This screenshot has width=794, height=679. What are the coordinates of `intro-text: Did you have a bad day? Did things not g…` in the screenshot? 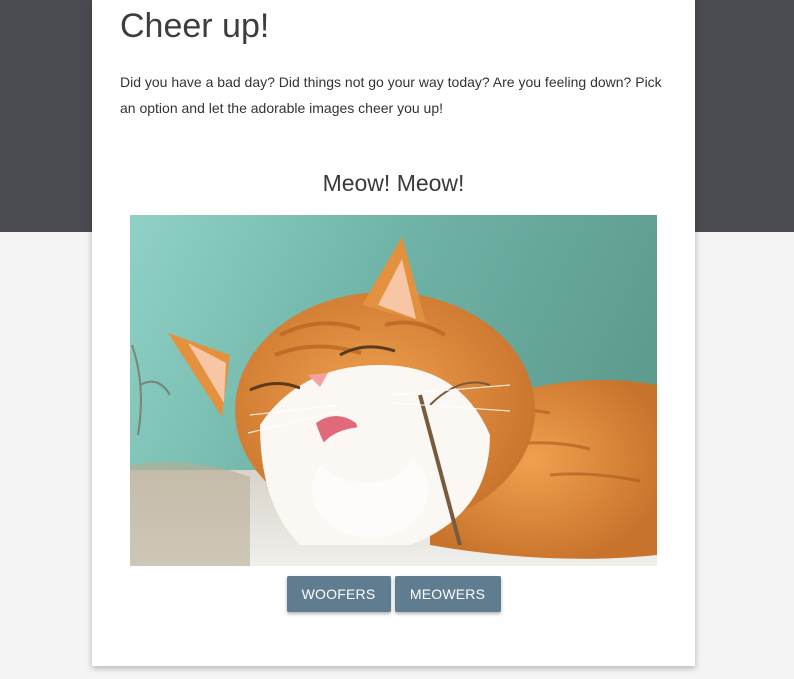 It's located at (391, 95).